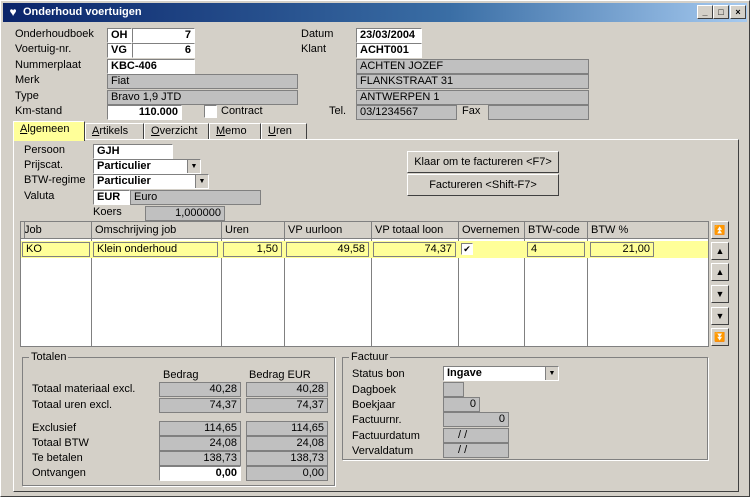  I want to click on factuur-title: Factuur, so click(370, 357).